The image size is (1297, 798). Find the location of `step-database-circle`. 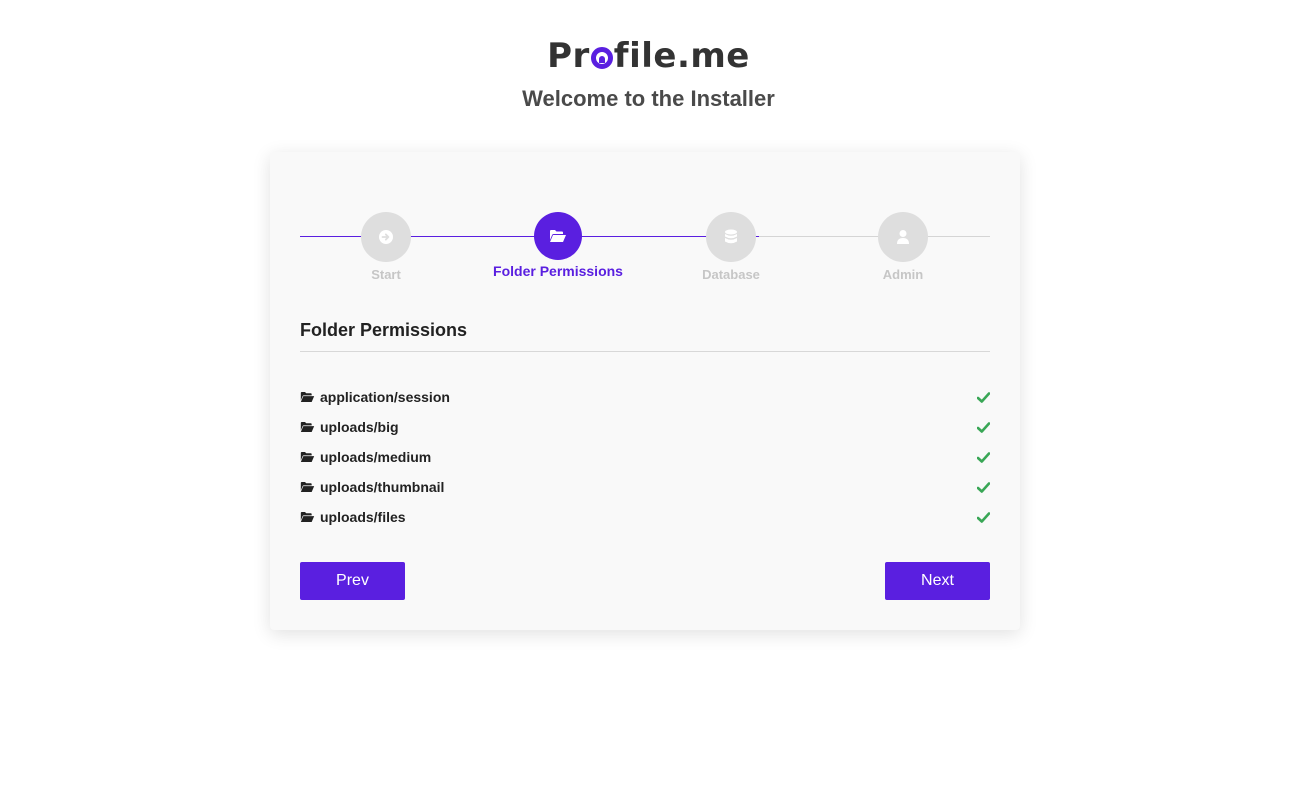

step-database-circle is located at coordinates (731, 237).